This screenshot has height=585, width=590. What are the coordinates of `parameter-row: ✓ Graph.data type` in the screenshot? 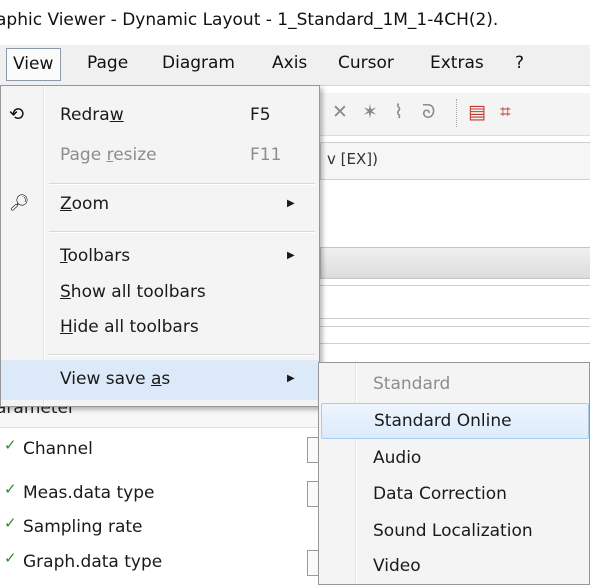 It's located at (159, 563).